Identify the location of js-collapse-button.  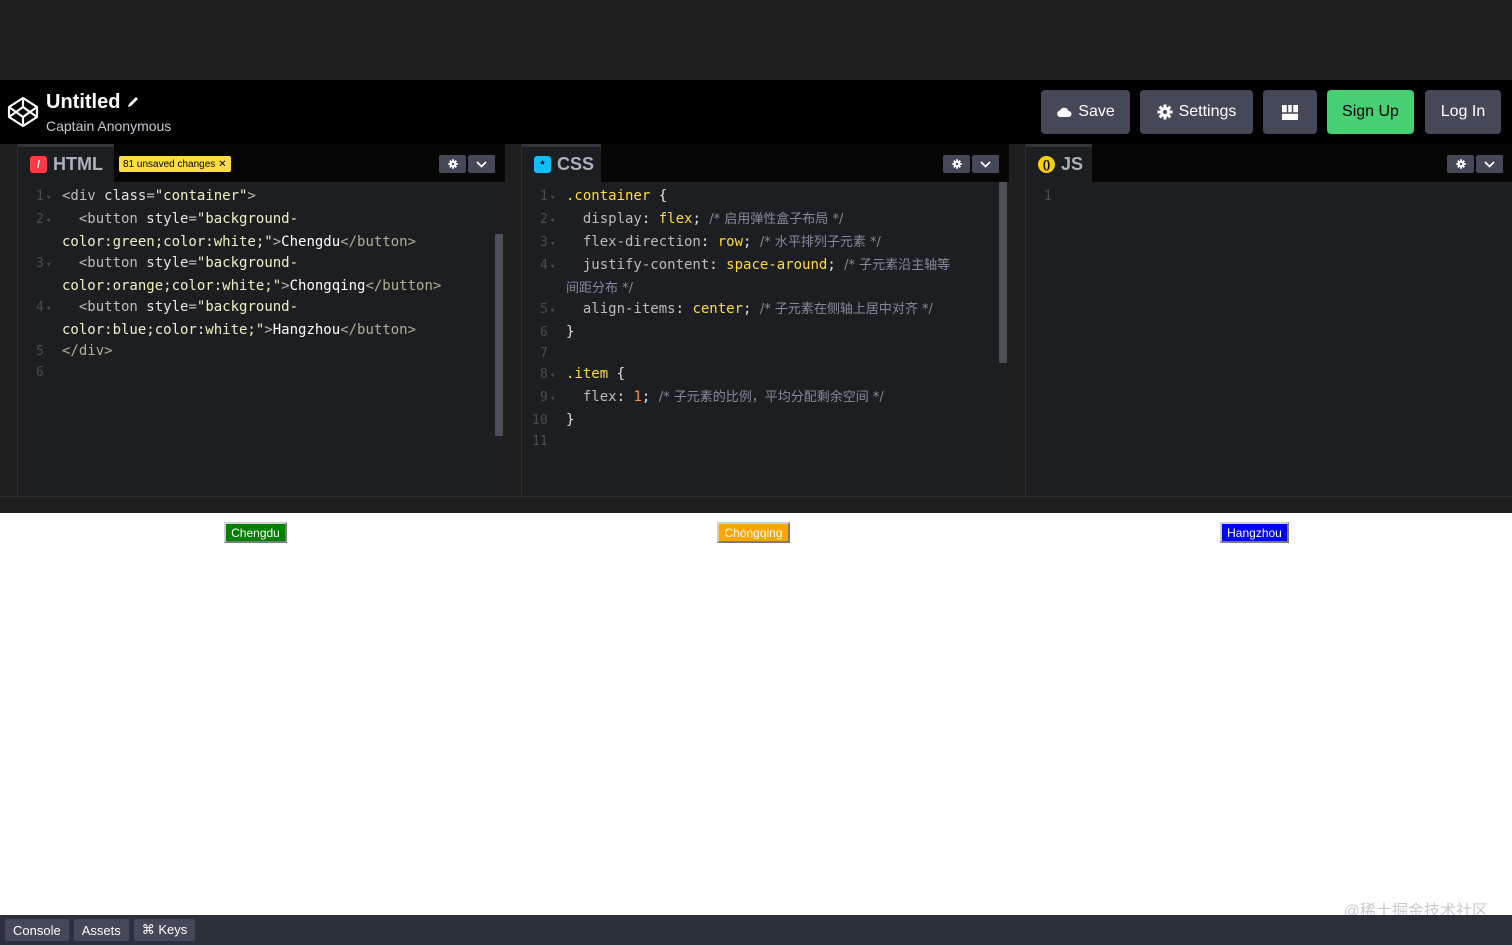
(1489, 164).